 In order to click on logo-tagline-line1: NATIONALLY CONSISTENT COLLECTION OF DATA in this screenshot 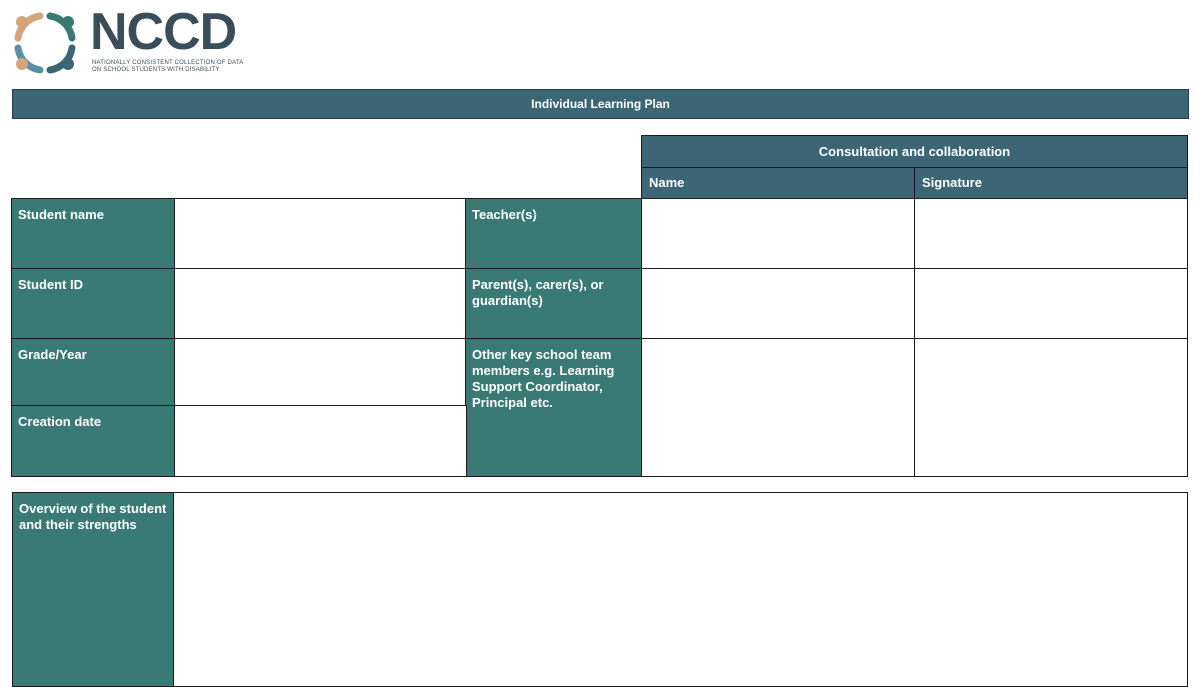, I will do `click(168, 63)`.